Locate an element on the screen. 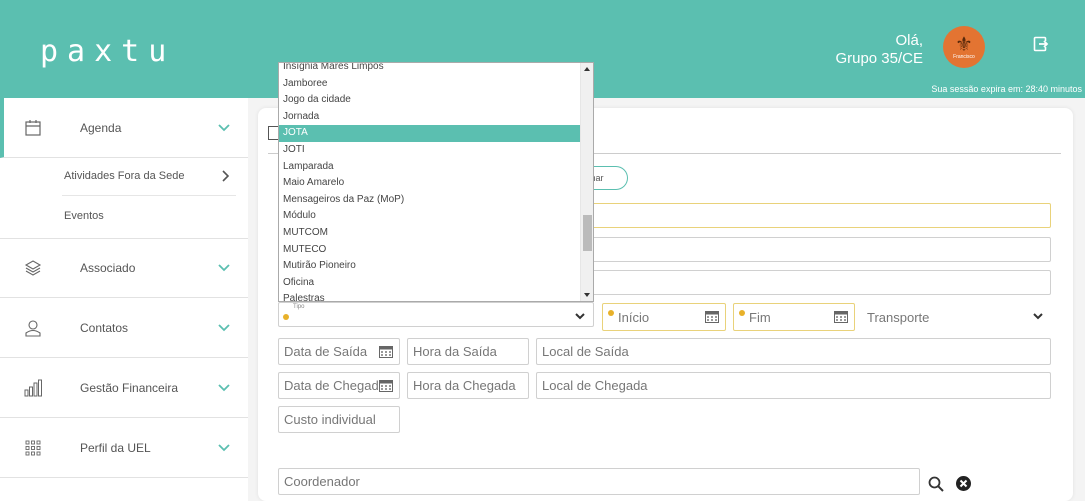  data-chegada-input: Data de Chegada is located at coordinates (339, 385).